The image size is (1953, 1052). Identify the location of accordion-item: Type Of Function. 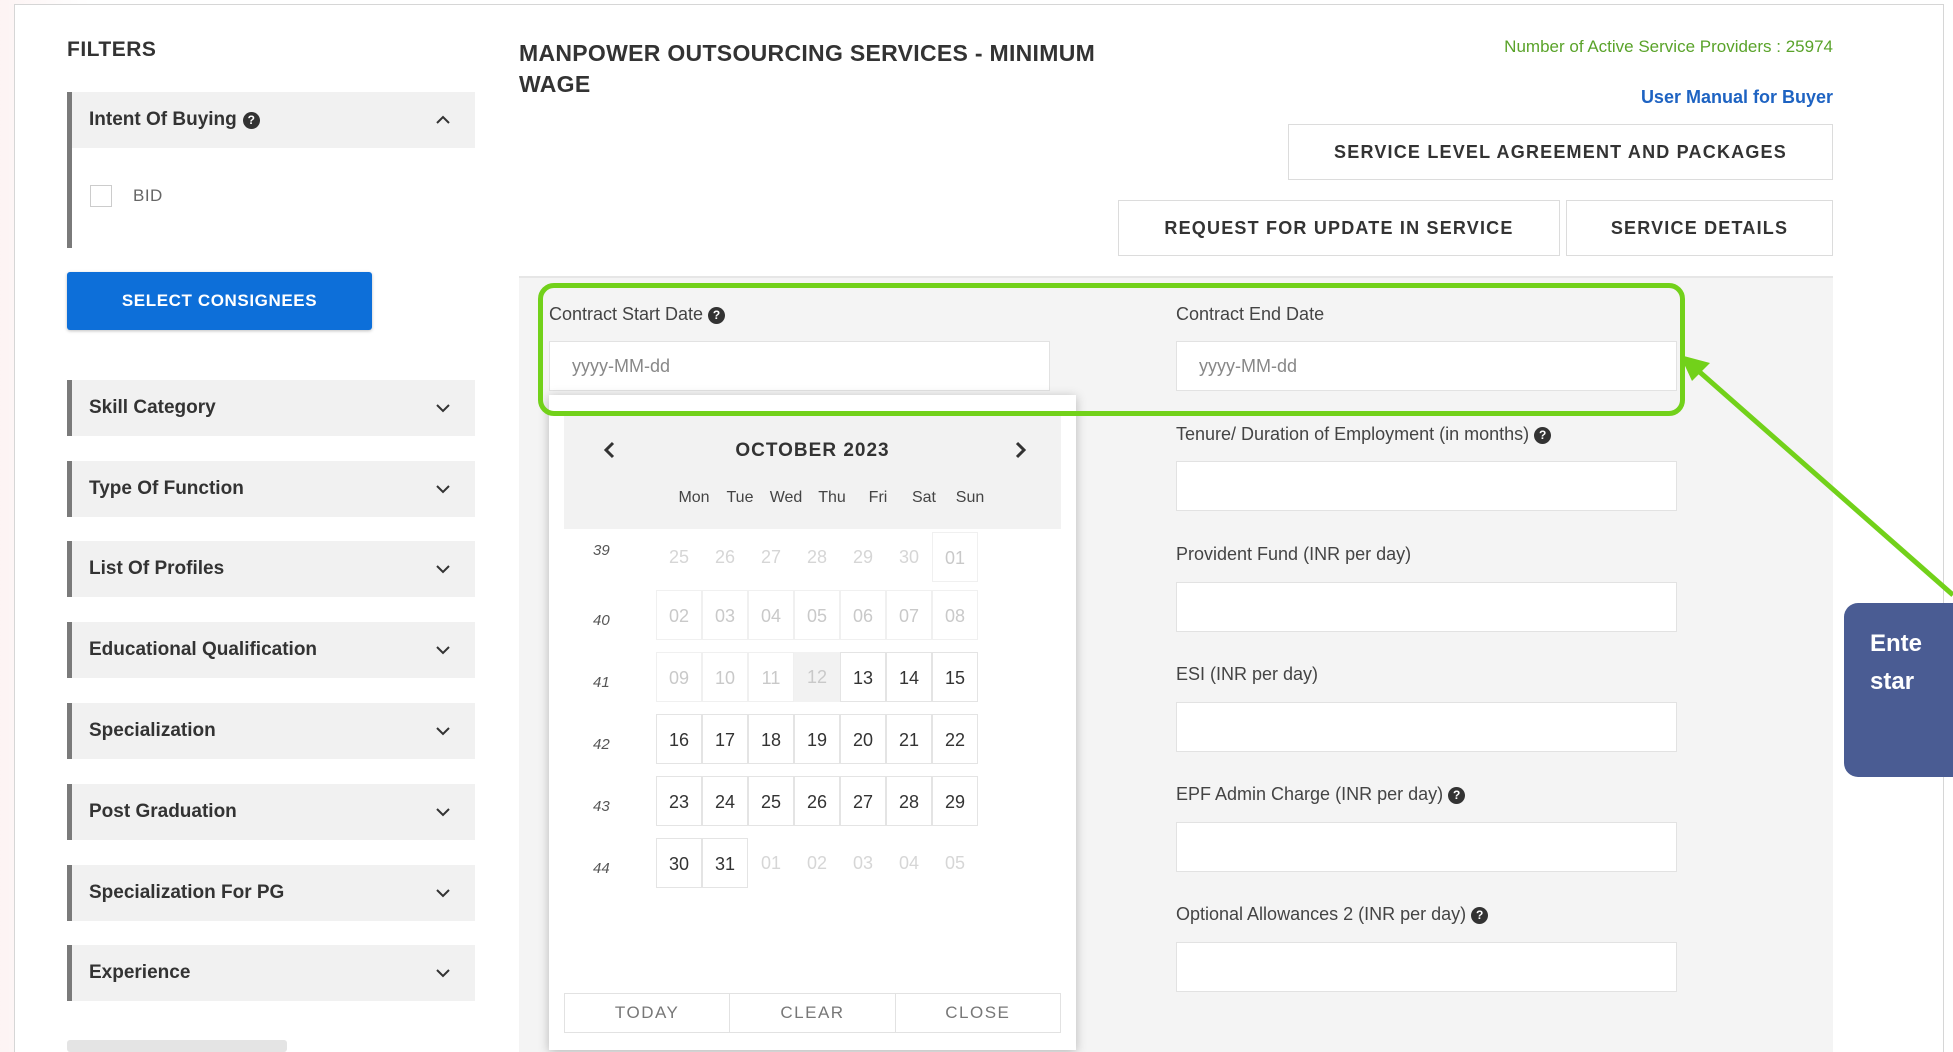
(271, 489).